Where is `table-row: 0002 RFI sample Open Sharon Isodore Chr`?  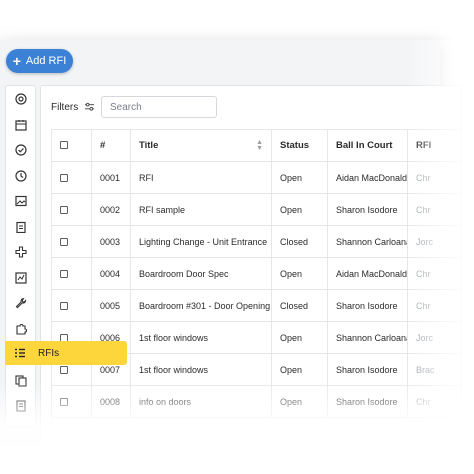
table-row: 0002 RFI sample Open Sharon Isodore Chr is located at coordinates (256, 209).